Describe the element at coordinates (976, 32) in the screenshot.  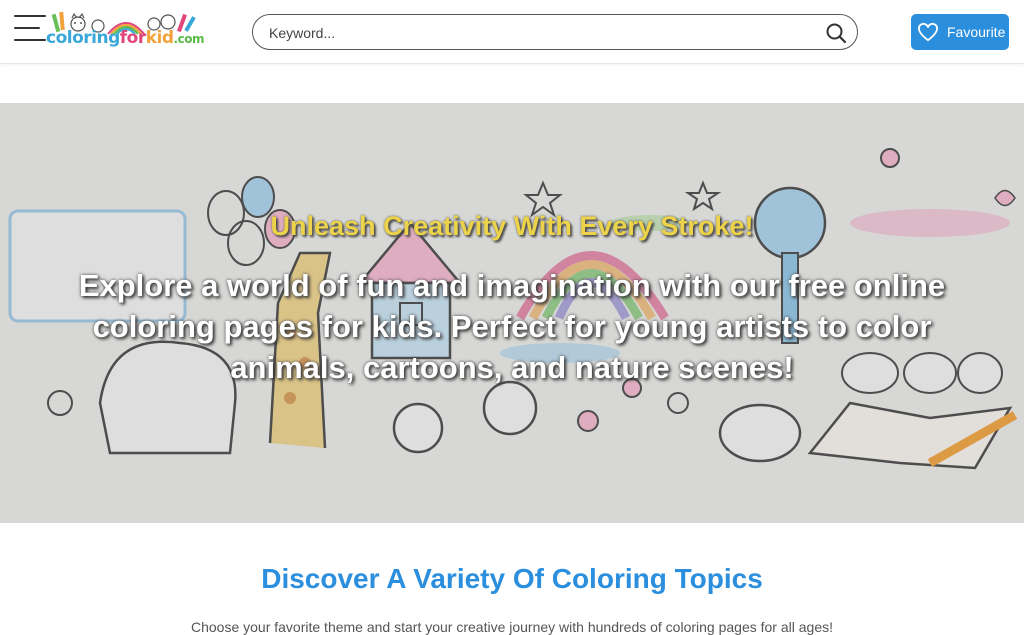
I see `favourite-label: Favourite` at that location.